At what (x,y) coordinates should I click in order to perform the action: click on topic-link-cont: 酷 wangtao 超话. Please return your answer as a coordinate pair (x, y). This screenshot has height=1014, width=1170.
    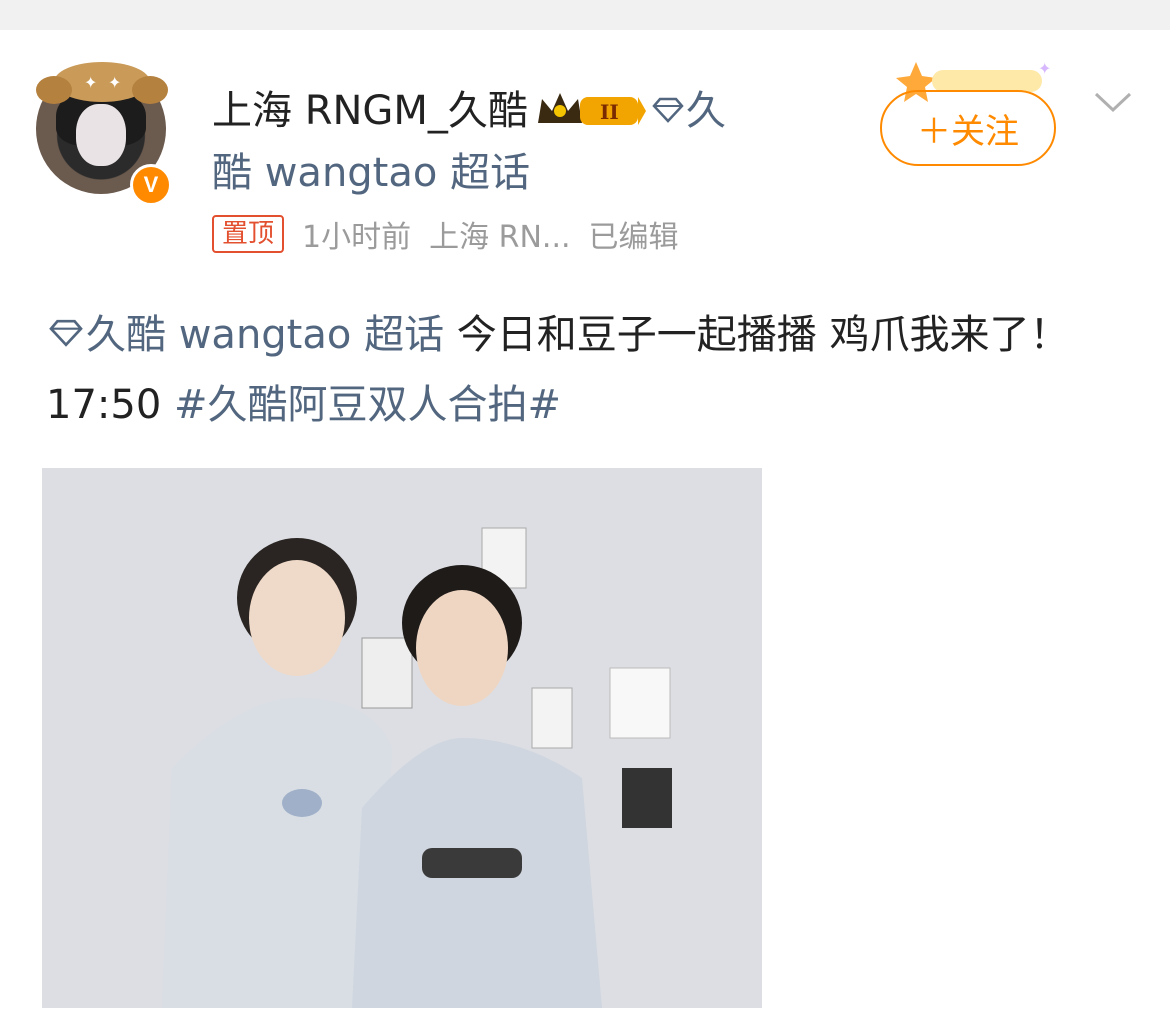
    Looking at the image, I should click on (371, 173).